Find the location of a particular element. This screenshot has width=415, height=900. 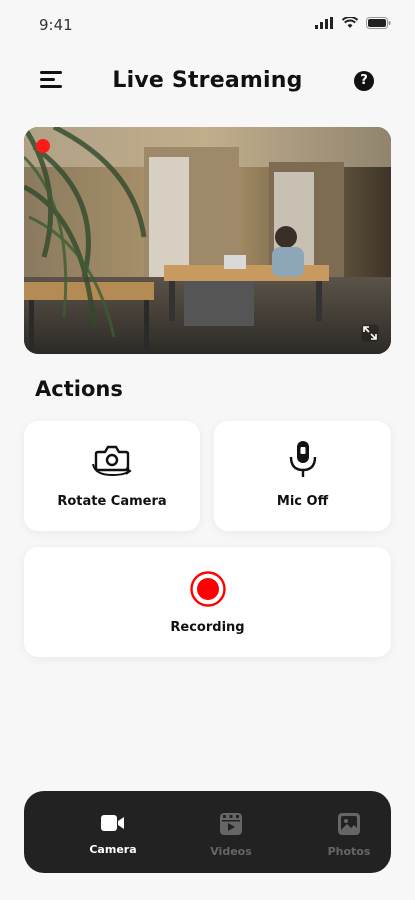

status-icons is located at coordinates (353, 23).